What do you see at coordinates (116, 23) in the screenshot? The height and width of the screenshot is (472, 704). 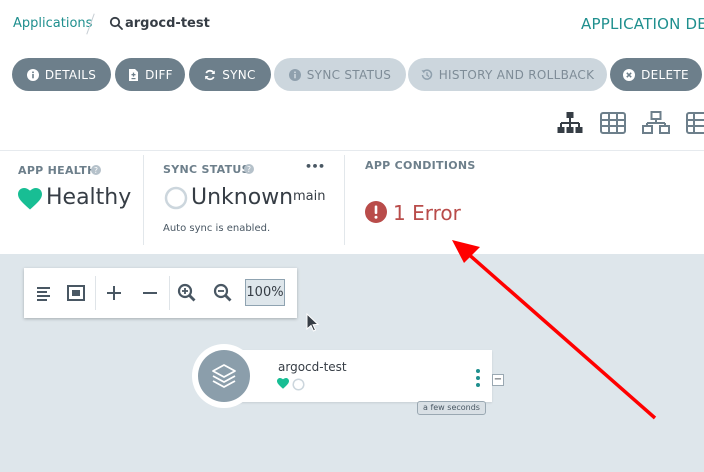 I see `search-icon` at bounding box center [116, 23].